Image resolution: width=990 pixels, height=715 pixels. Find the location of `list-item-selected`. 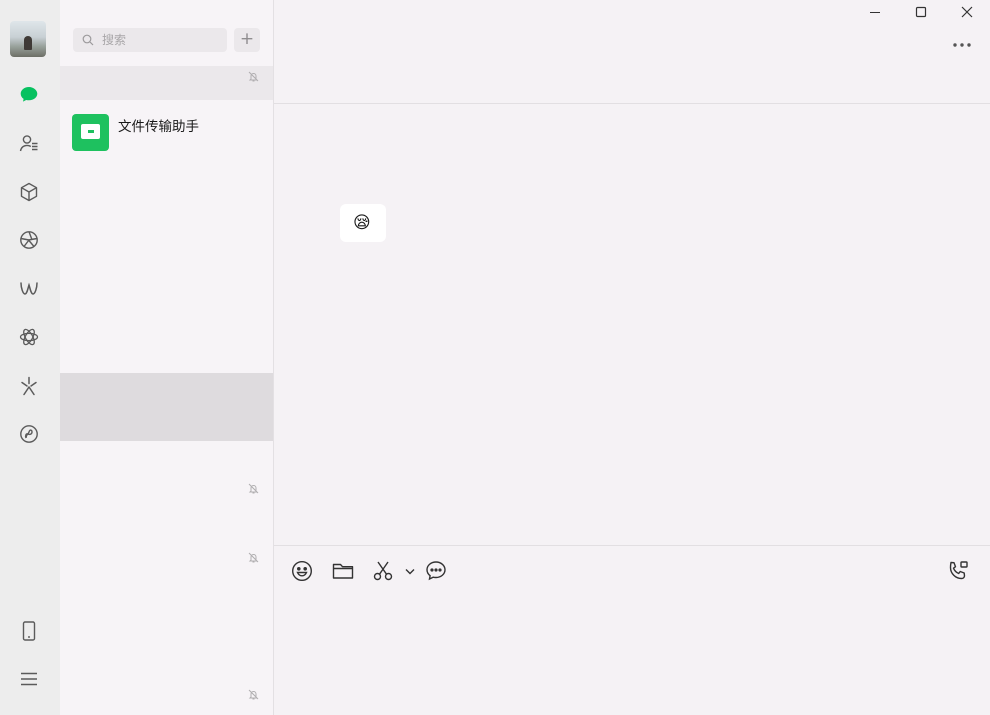

list-item-selected is located at coordinates (166, 407).